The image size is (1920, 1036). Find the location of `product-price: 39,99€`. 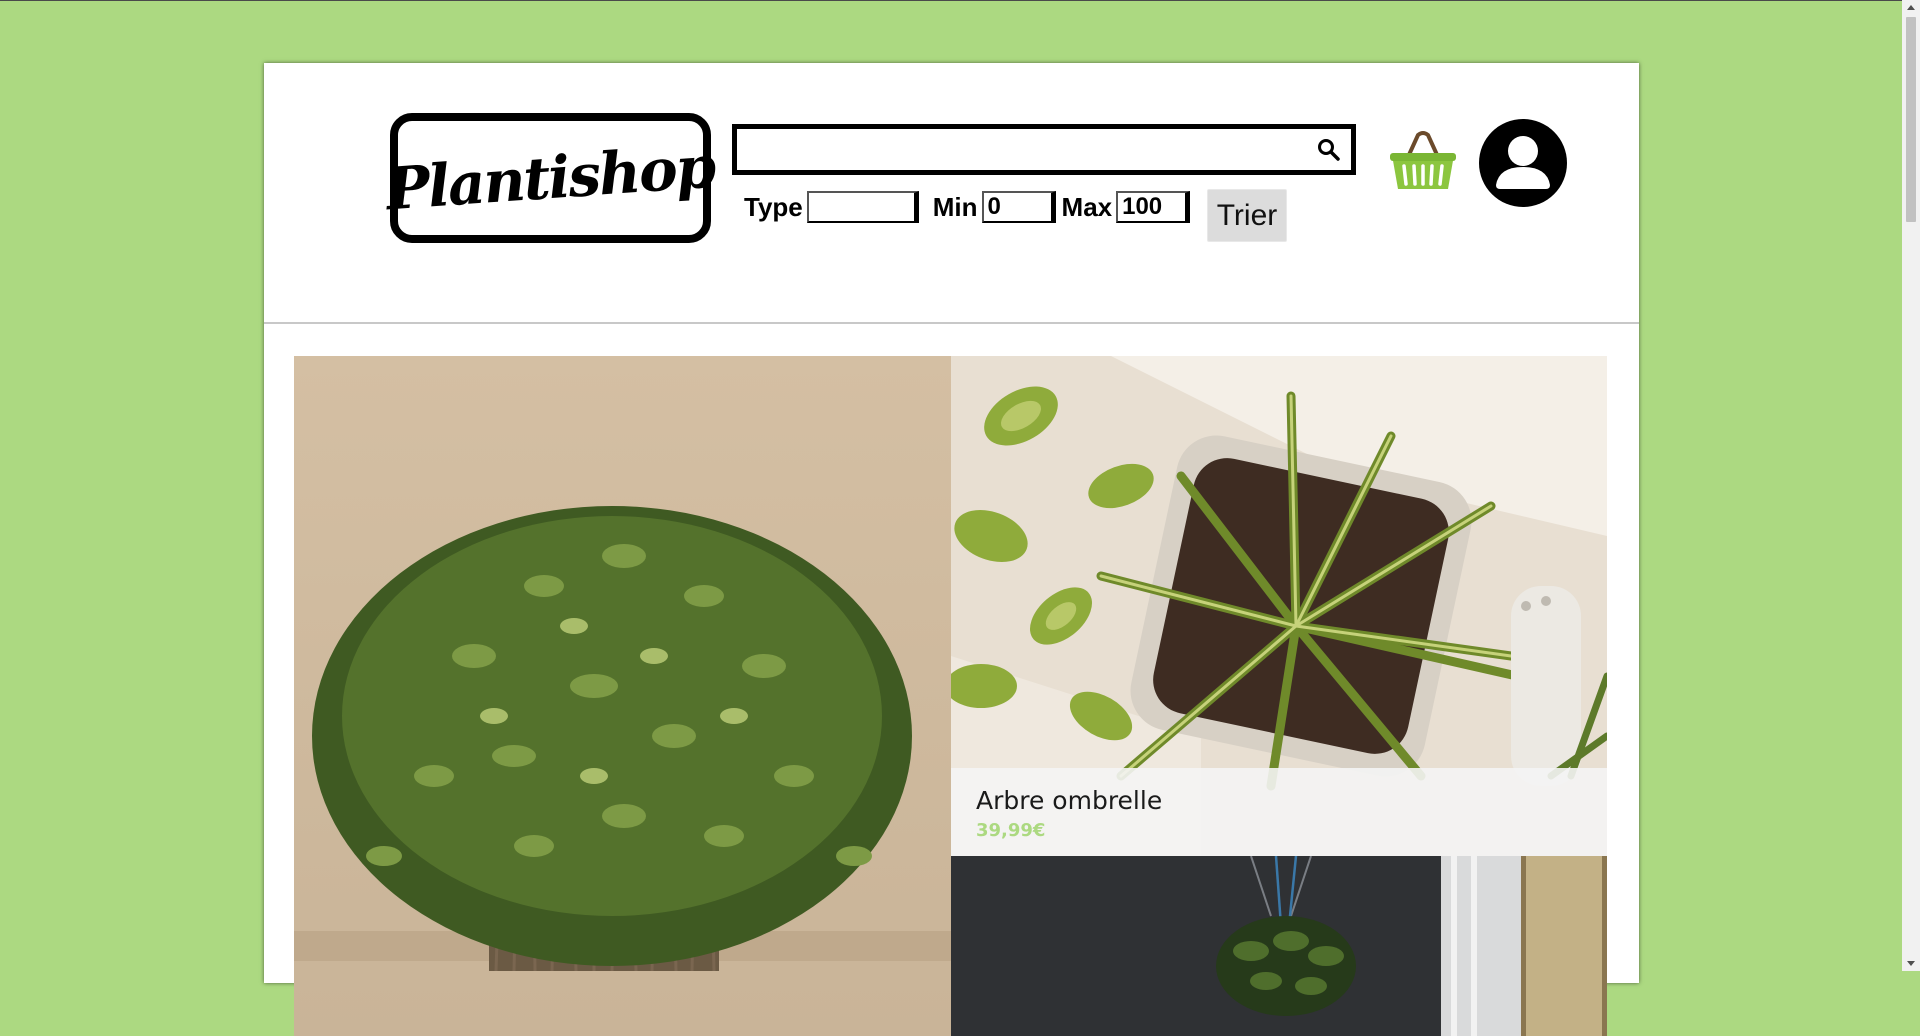

product-price: 39,99€ is located at coordinates (1011, 830).